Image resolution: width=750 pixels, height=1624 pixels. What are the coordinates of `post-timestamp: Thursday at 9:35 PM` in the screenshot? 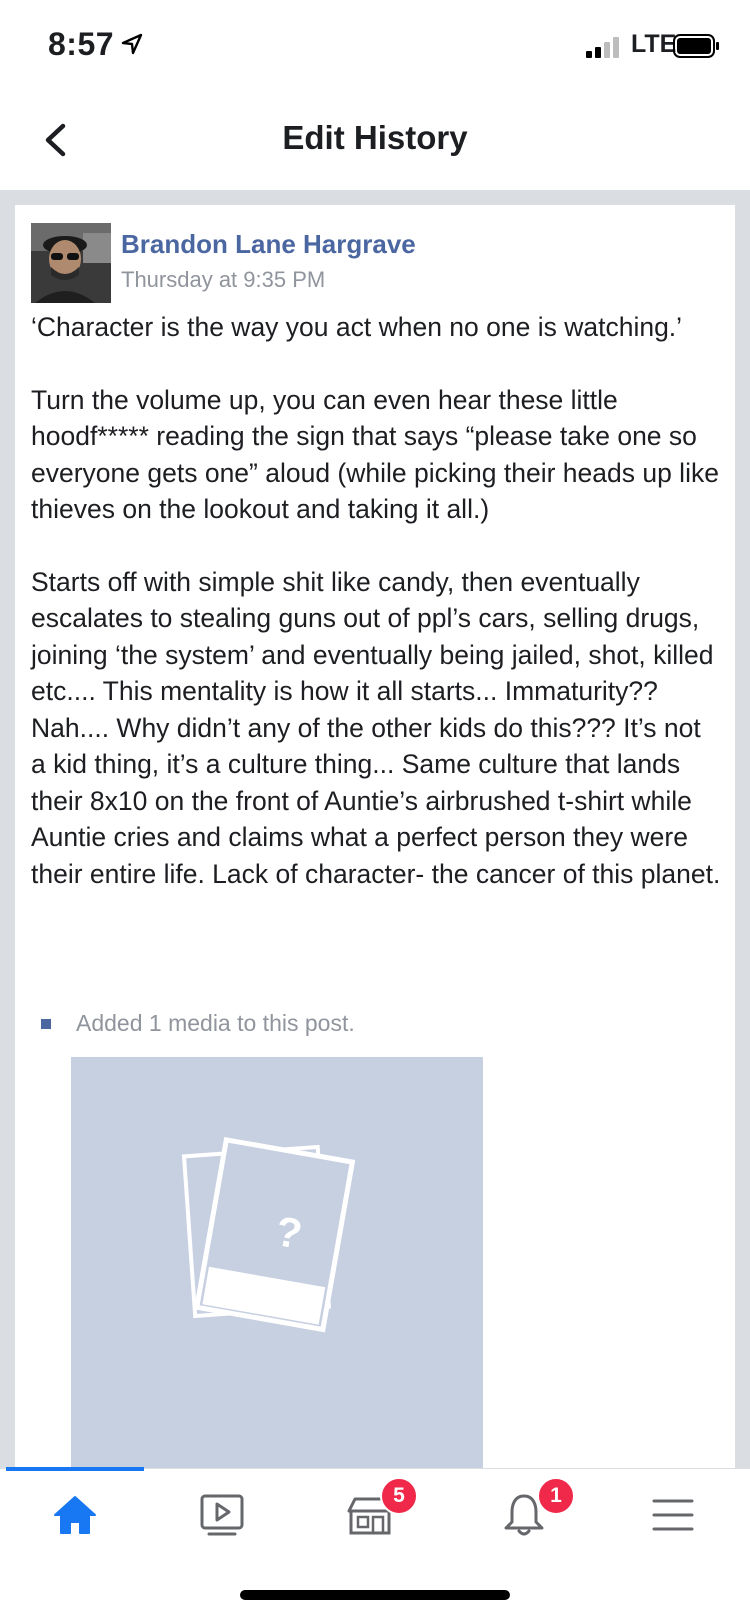 It's located at (223, 280).